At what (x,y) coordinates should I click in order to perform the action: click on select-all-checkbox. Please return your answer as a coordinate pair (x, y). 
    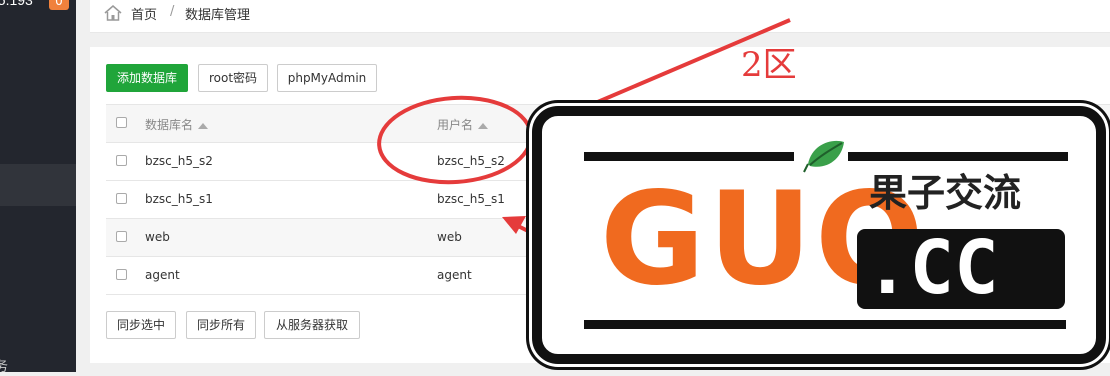
    Looking at the image, I should click on (121, 122).